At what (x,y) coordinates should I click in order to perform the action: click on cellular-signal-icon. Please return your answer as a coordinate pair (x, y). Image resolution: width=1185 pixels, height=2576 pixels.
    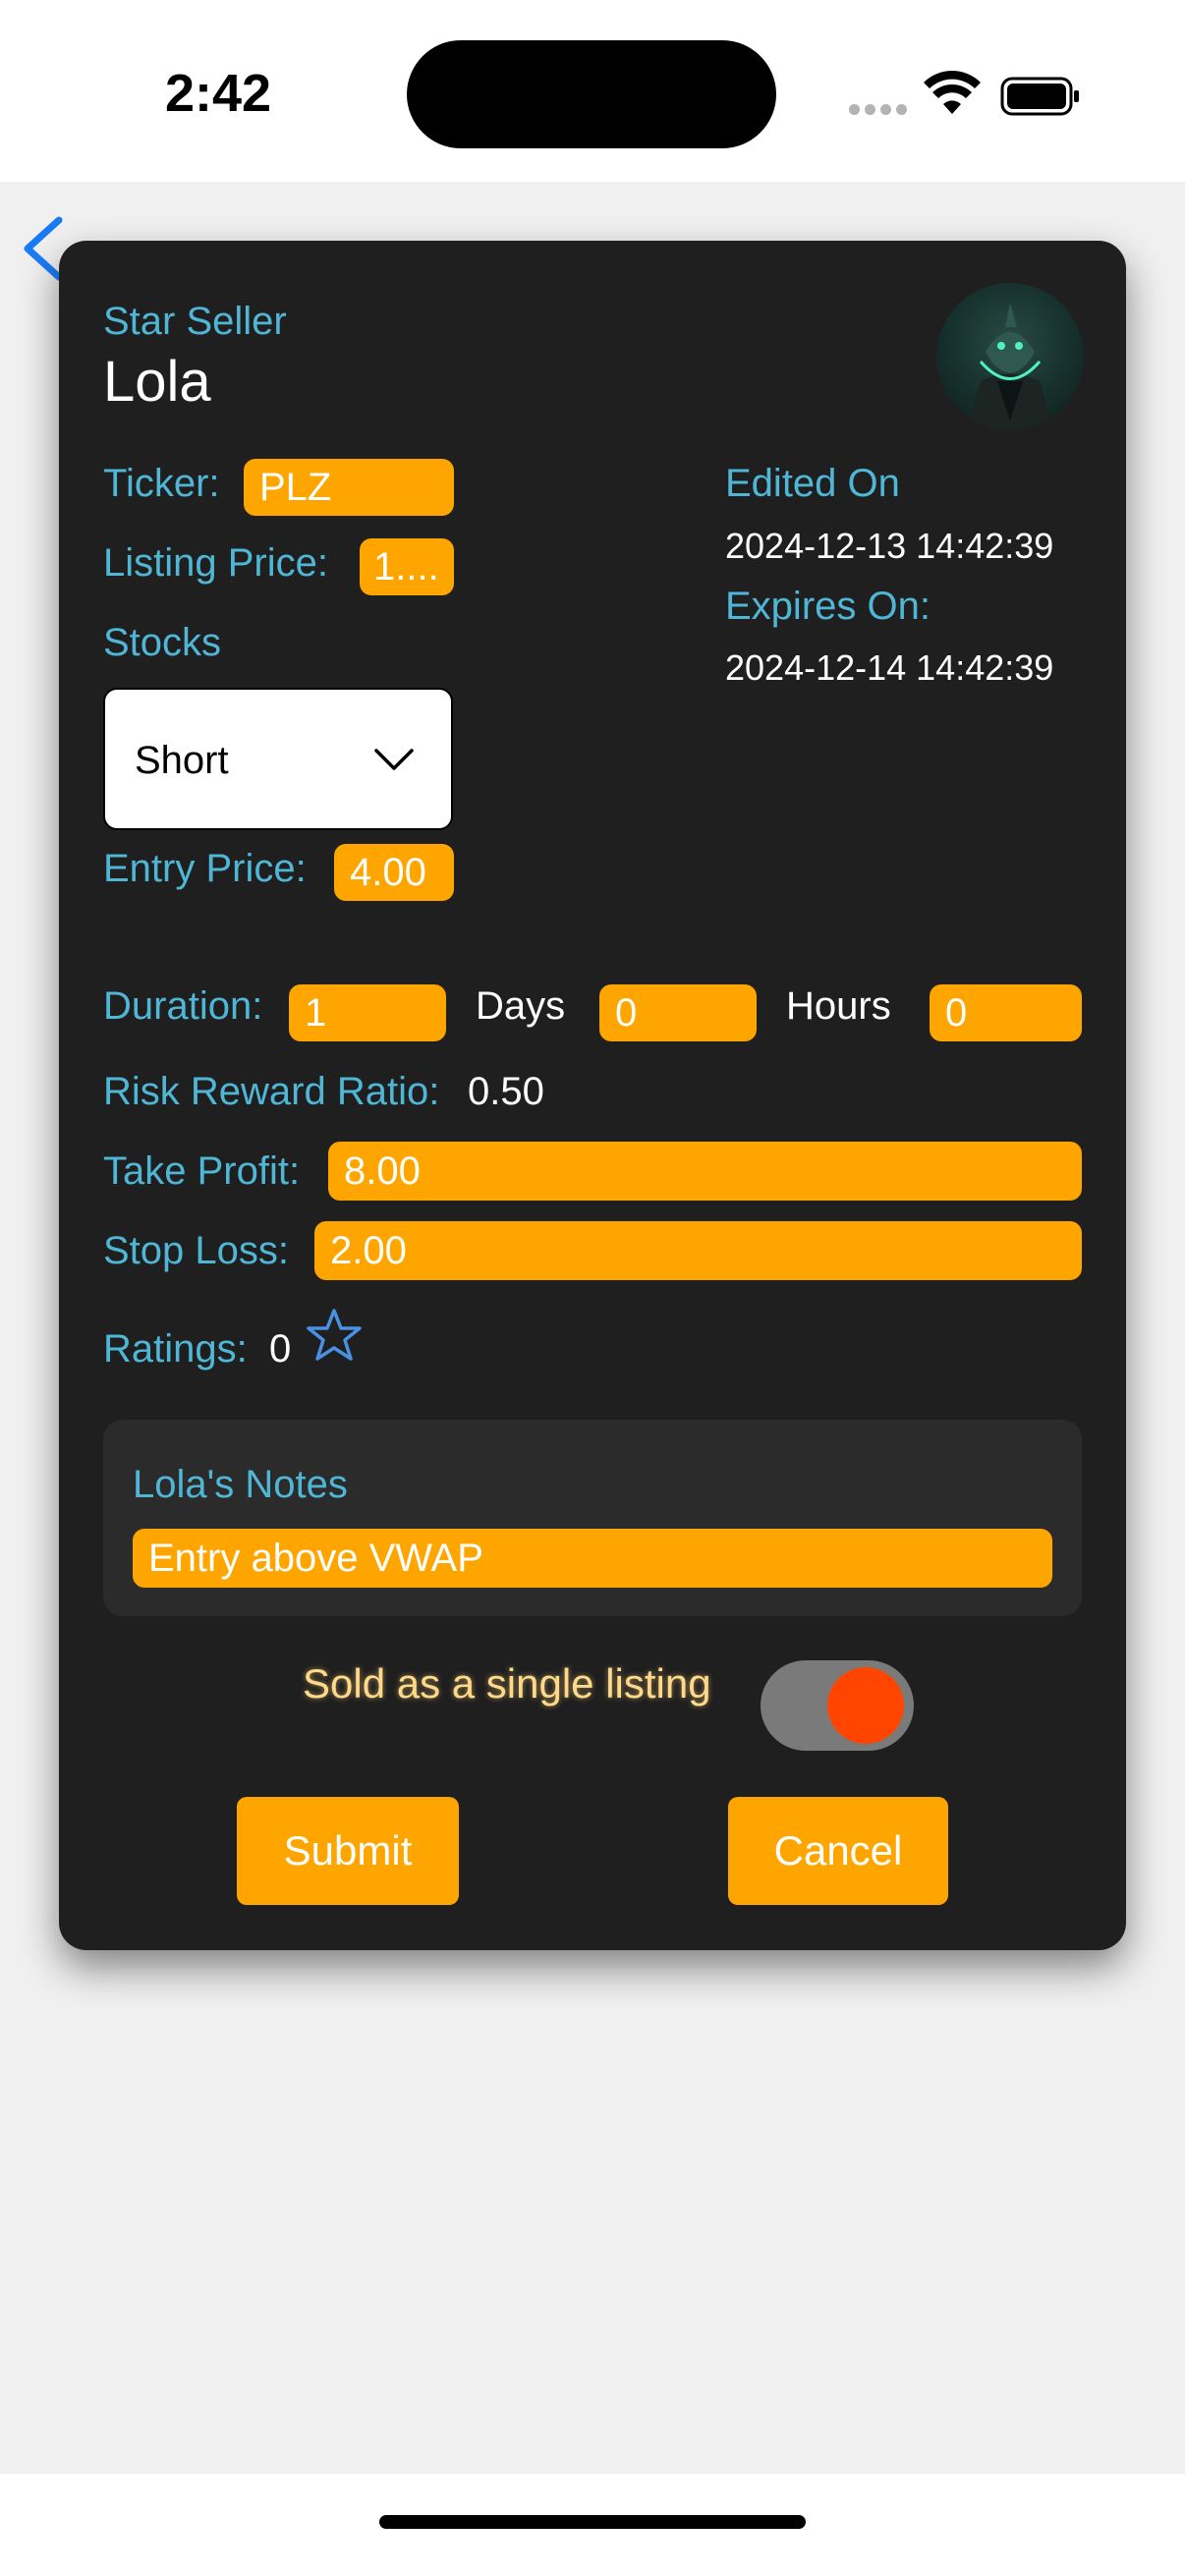
    Looking at the image, I should click on (881, 111).